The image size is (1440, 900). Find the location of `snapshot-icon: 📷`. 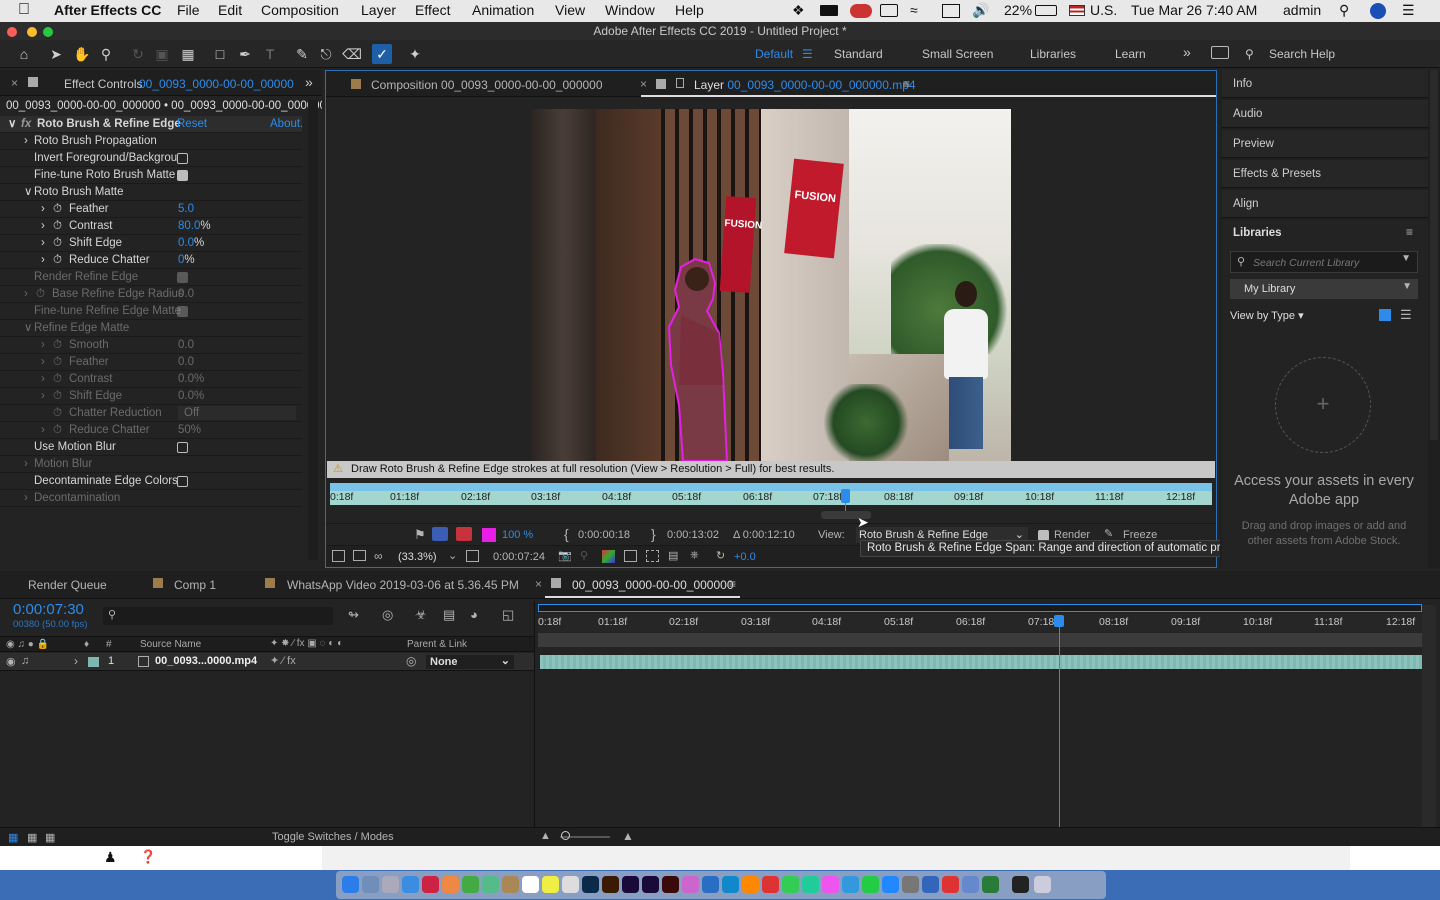

snapshot-icon: 📷 is located at coordinates (565, 555).